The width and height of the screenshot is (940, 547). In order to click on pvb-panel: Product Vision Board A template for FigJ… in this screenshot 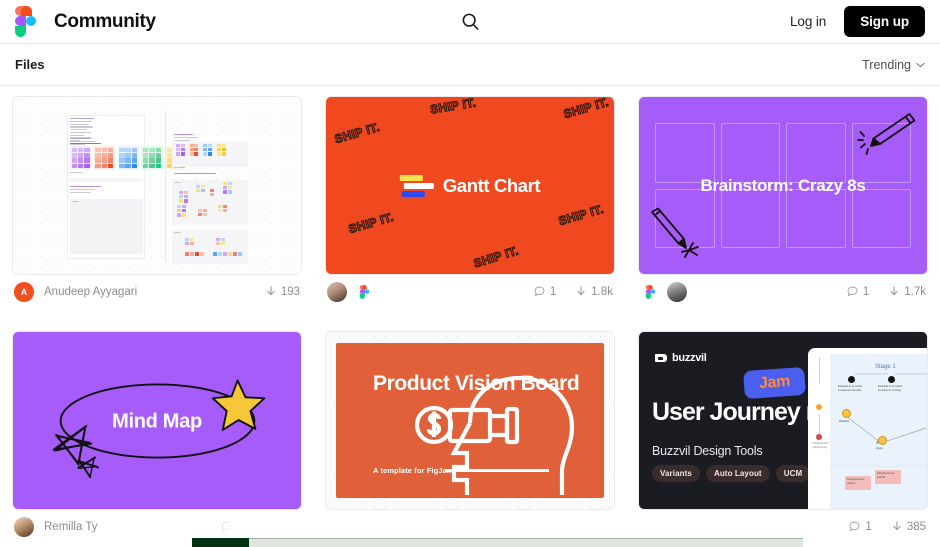, I will do `click(470, 420)`.